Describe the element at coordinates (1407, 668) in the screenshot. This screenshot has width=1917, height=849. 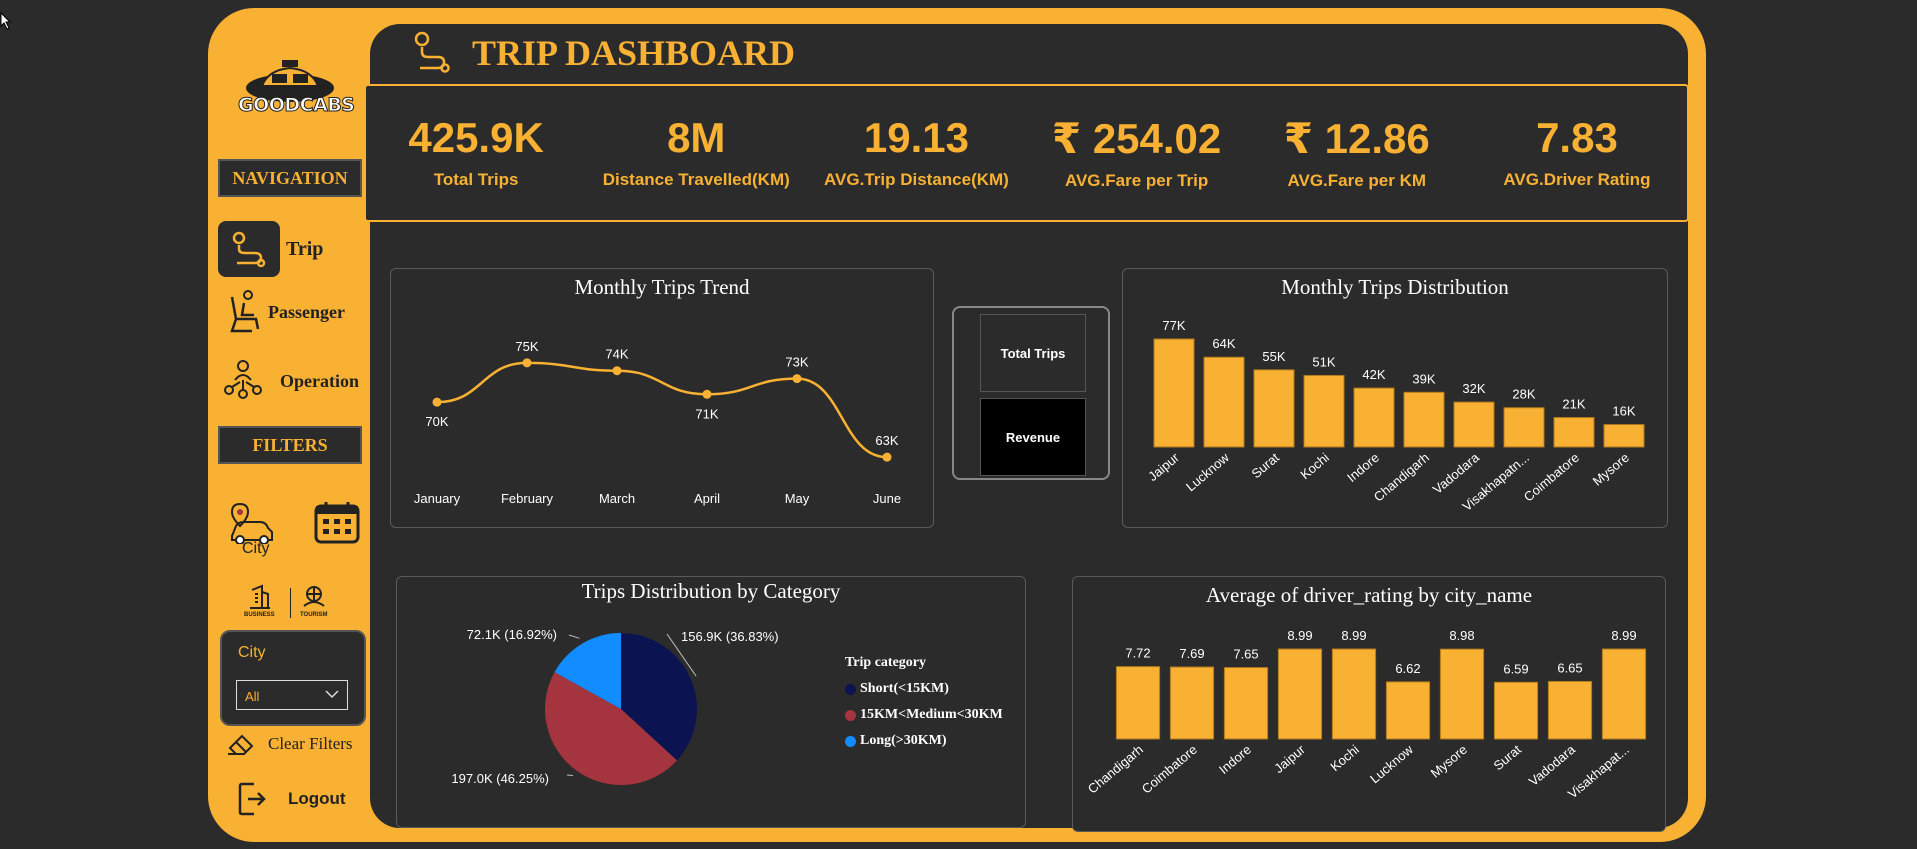
I see `data-label: 6.62` at that location.